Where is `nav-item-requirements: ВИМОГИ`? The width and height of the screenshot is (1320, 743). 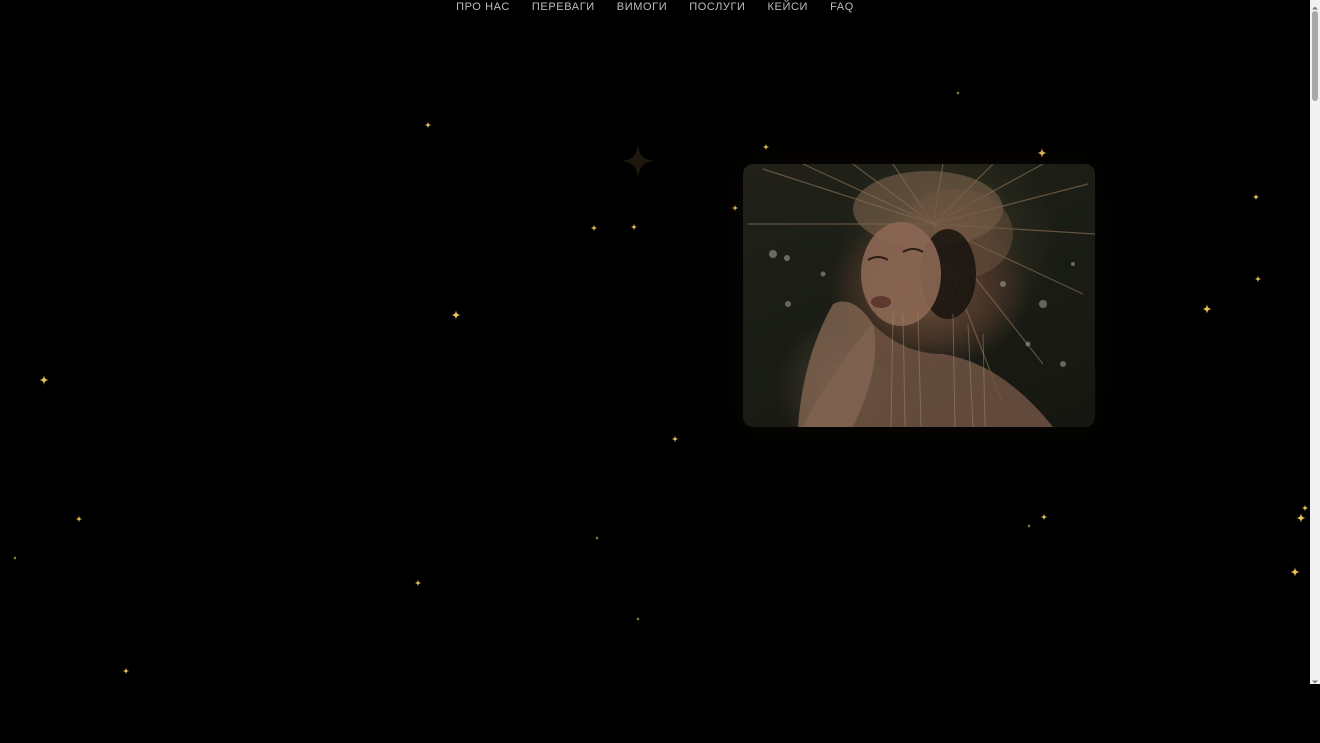
nav-item-requirements: ВИМОГИ is located at coordinates (642, 8).